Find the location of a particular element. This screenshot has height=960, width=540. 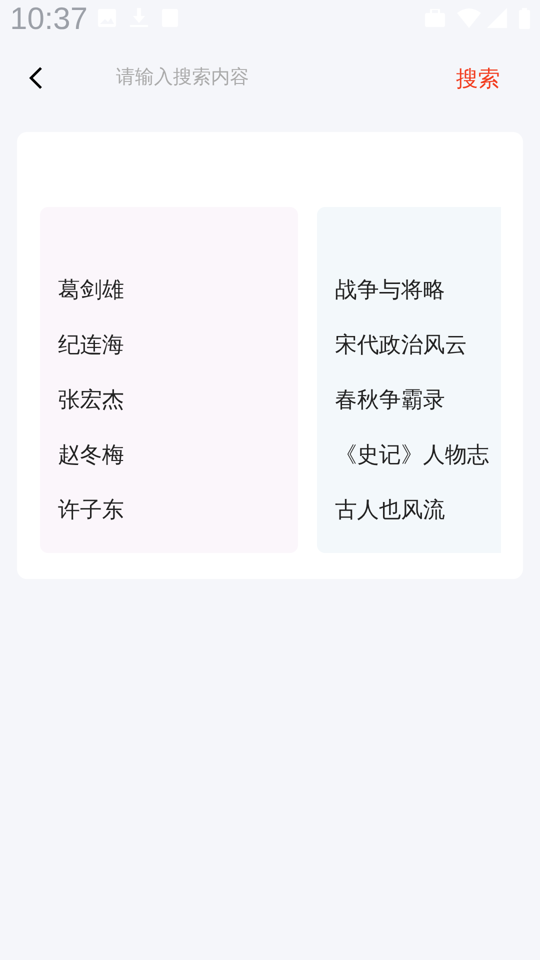

list-item: 许子东 is located at coordinates (91, 509).